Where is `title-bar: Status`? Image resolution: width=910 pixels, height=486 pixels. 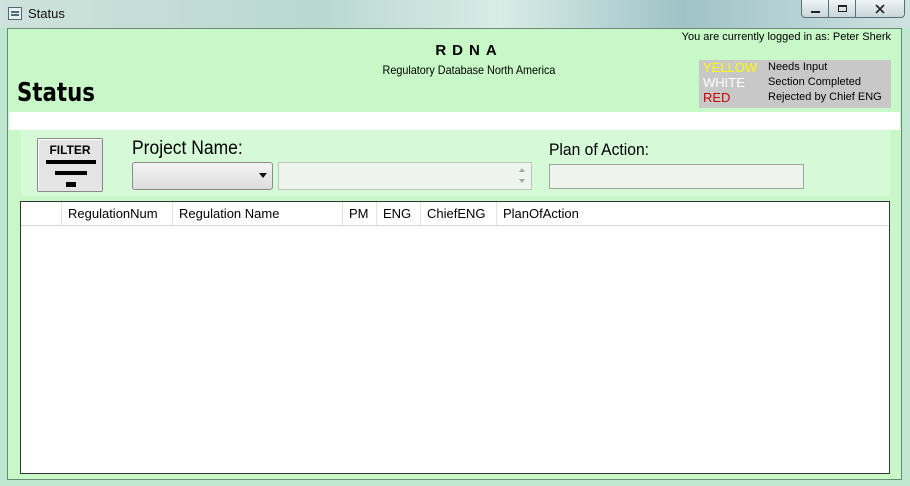
title-bar: Status is located at coordinates (455, 14).